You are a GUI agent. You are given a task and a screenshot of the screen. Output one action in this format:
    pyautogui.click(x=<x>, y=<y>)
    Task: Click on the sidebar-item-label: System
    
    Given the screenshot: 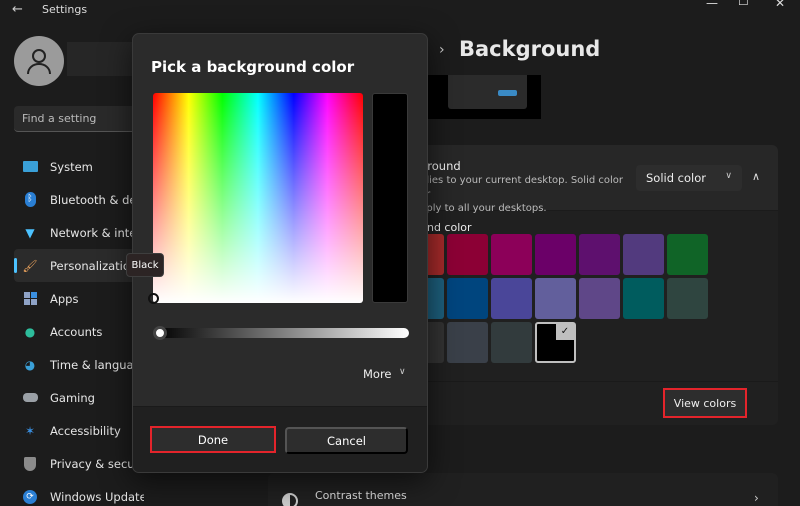 What is the action you would take?
    pyautogui.click(x=71, y=166)
    